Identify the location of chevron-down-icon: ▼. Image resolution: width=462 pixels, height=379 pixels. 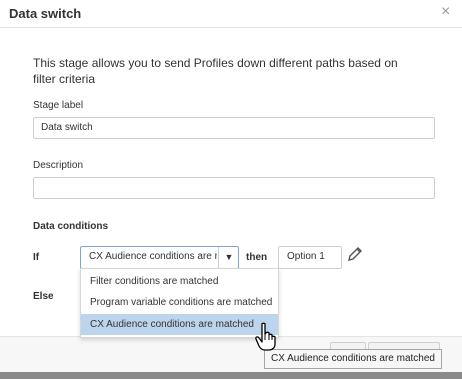
(228, 257).